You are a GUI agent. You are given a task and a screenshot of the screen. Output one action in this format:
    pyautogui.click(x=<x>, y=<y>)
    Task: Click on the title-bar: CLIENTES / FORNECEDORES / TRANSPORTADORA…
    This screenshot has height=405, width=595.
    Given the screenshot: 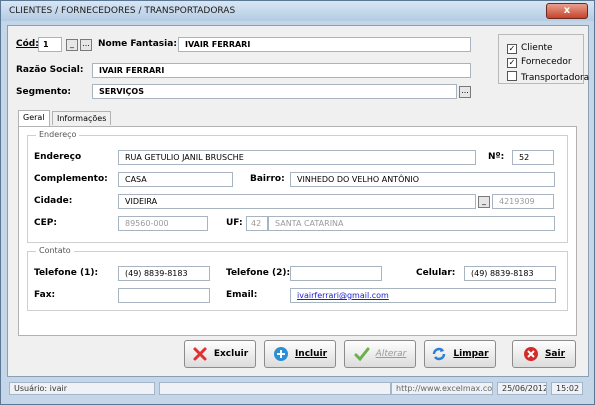 What is the action you would take?
    pyautogui.click(x=297, y=11)
    